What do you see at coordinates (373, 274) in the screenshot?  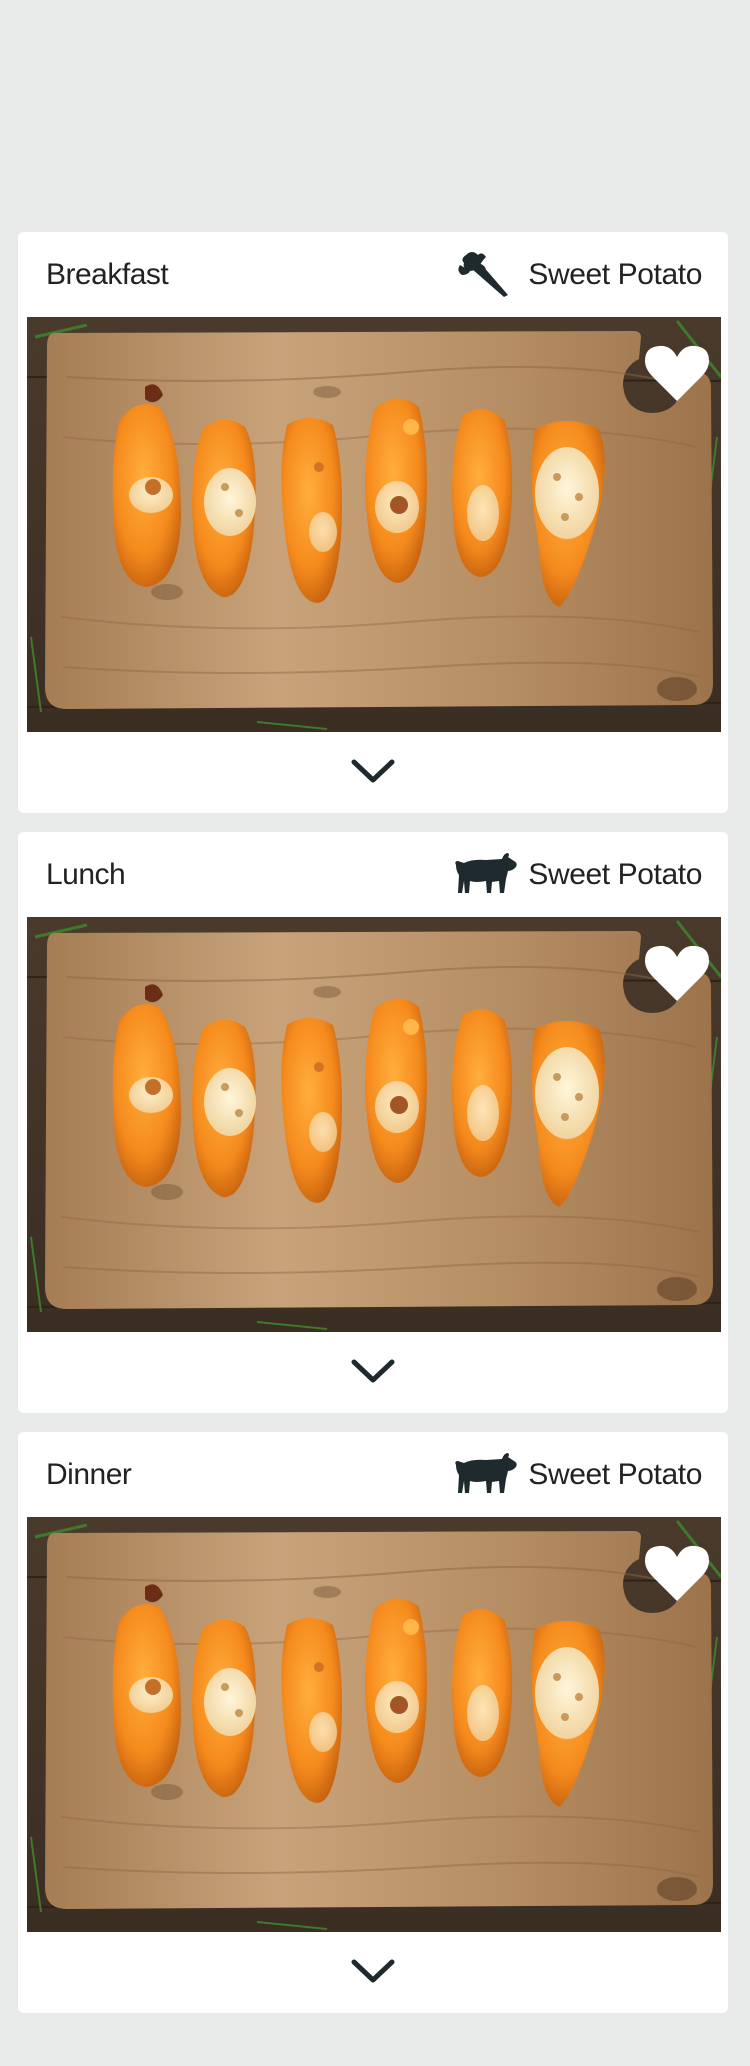 I see `card-header: Breakfast Sweet Potato` at bounding box center [373, 274].